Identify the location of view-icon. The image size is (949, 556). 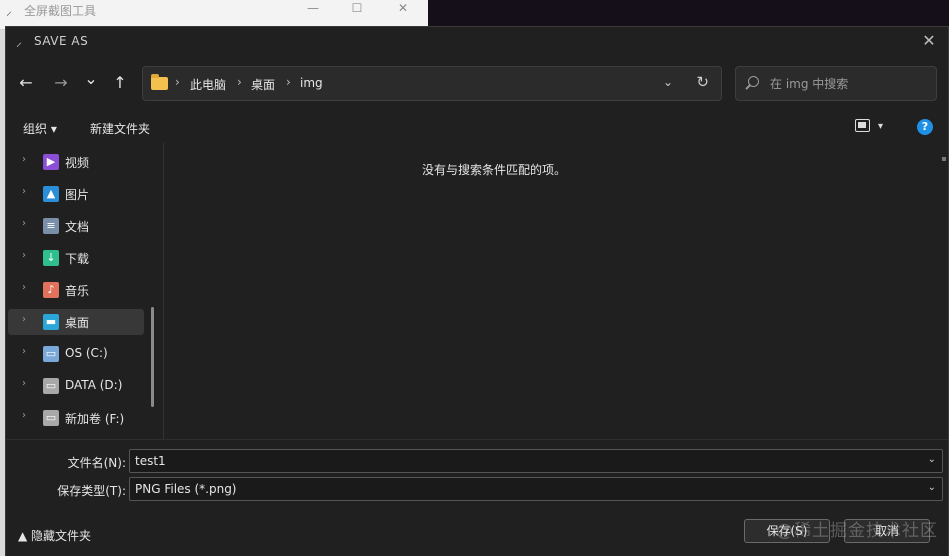
(862, 125).